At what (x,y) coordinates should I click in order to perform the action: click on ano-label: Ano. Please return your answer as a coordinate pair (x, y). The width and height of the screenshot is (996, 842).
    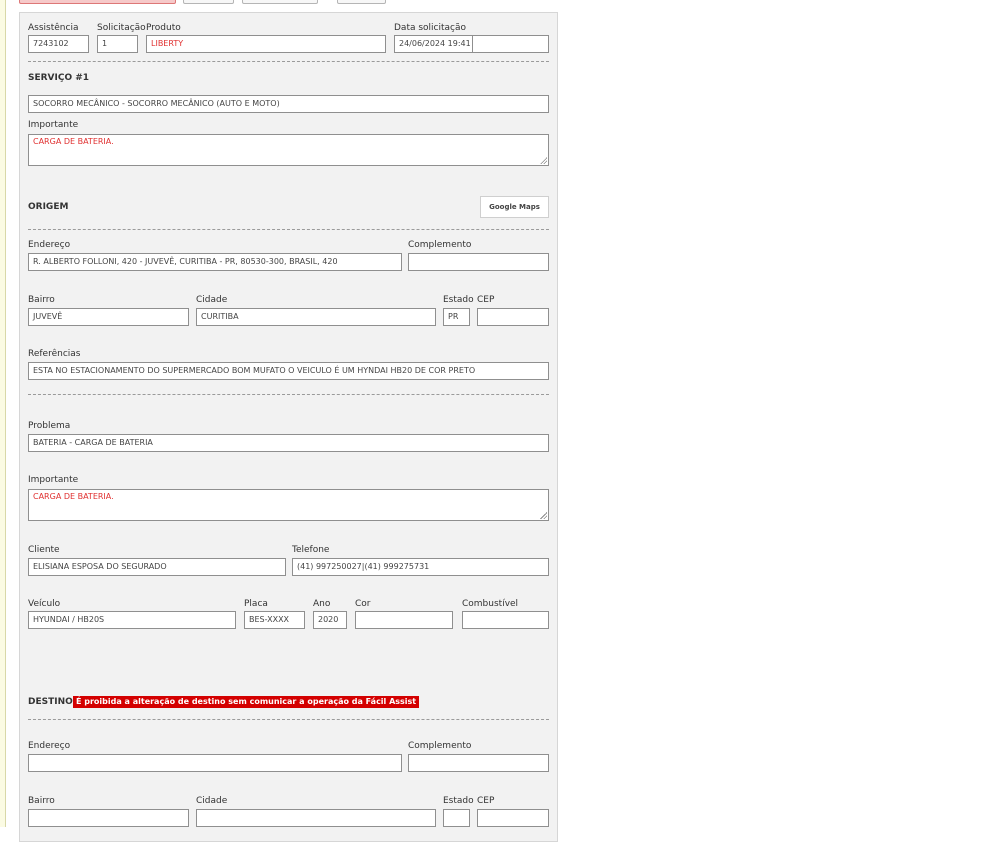
    Looking at the image, I should click on (322, 604).